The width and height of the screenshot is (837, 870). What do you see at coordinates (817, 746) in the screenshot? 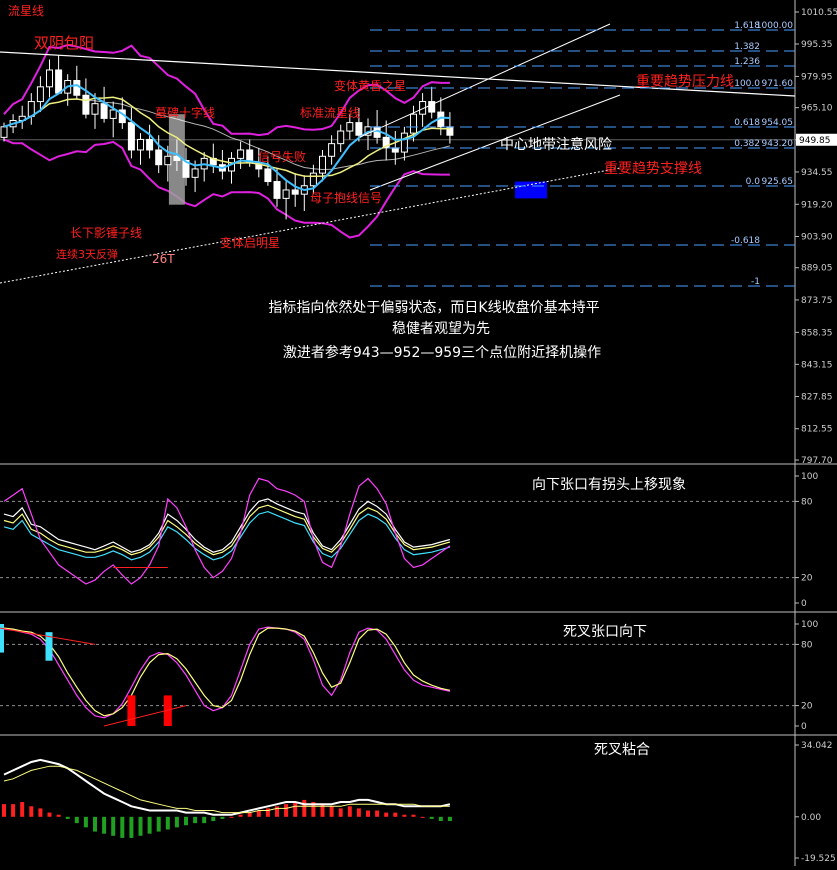
I see `y-tick-label: 34.042` at bounding box center [817, 746].